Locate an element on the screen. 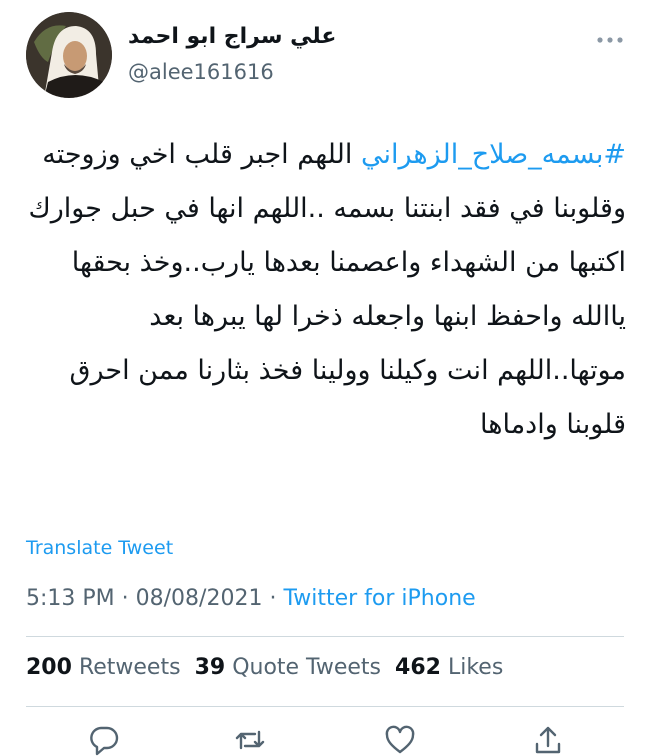  reply-icon is located at coordinates (104, 741).